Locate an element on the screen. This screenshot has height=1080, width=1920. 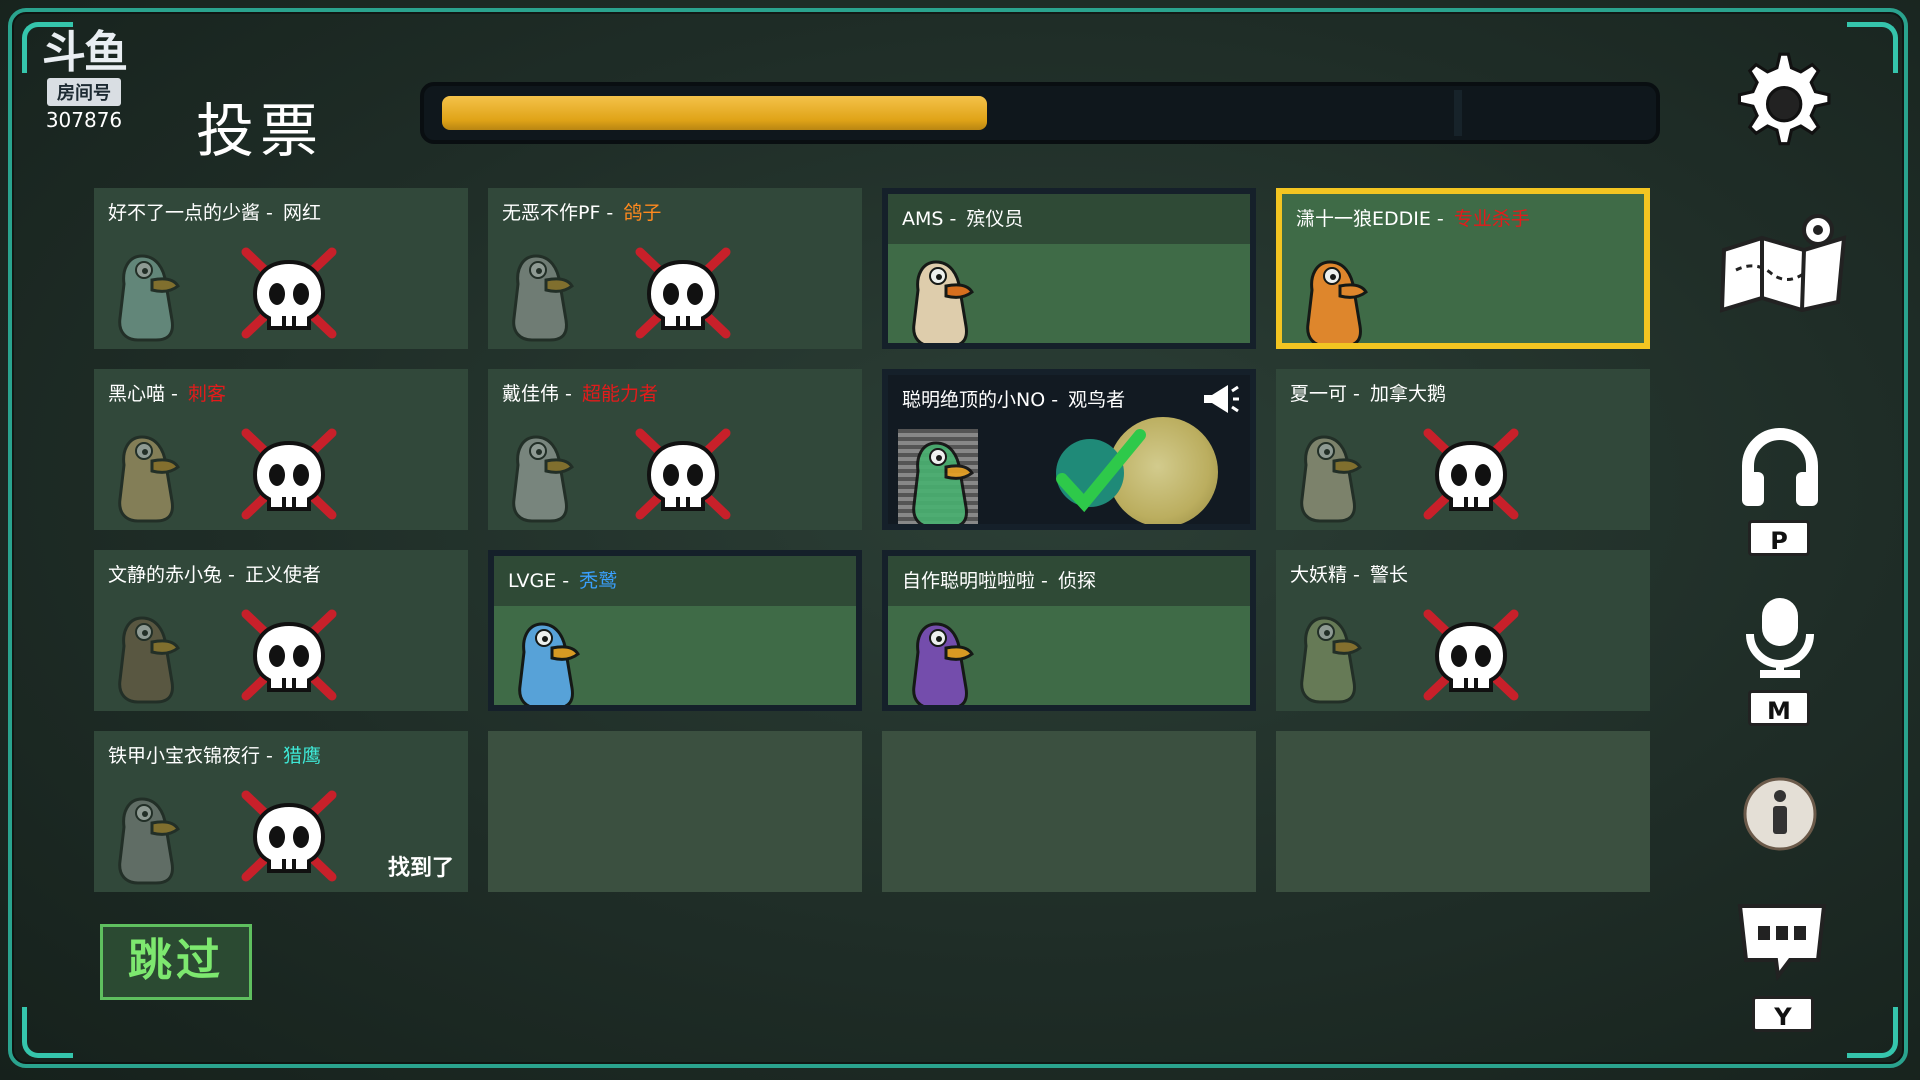
player-role: 正义使者 is located at coordinates (282, 575).